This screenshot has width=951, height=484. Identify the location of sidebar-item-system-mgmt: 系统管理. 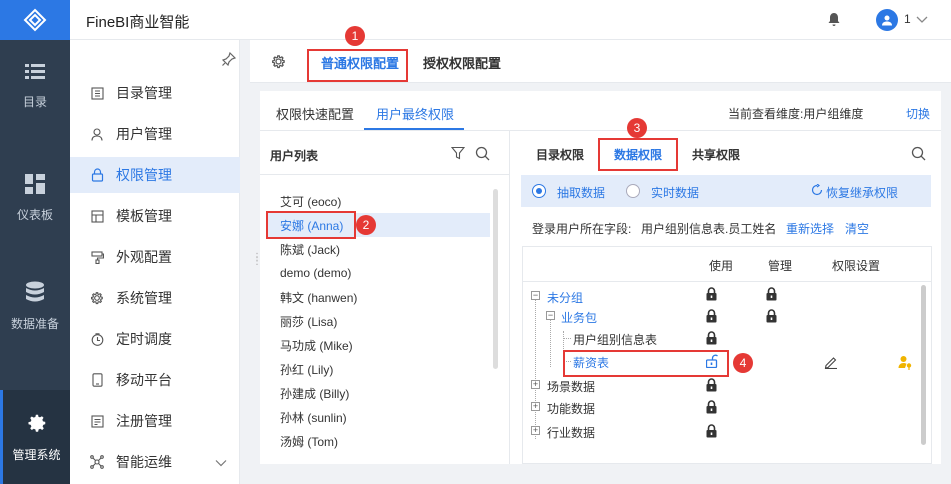
(155, 298).